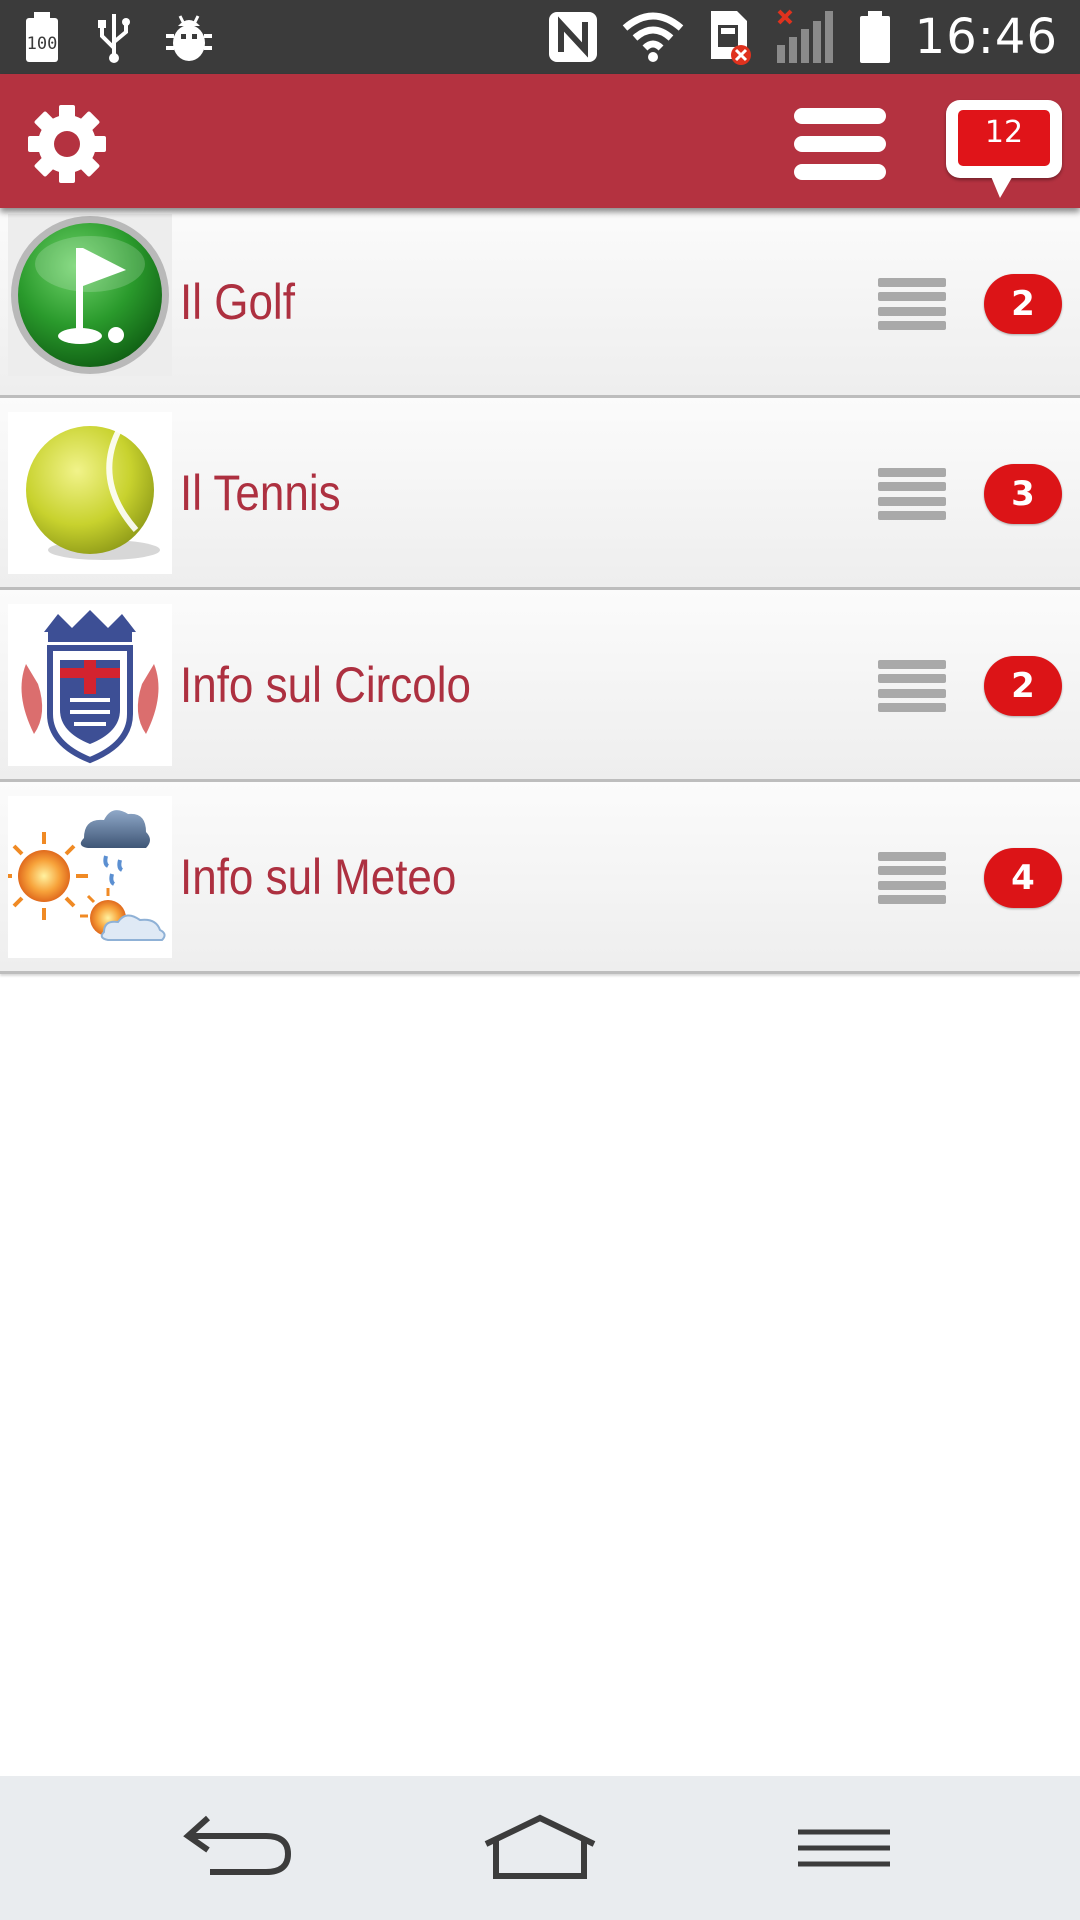  Describe the element at coordinates (540, 37) in the screenshot. I see `status-bar: 100 16:46` at that location.